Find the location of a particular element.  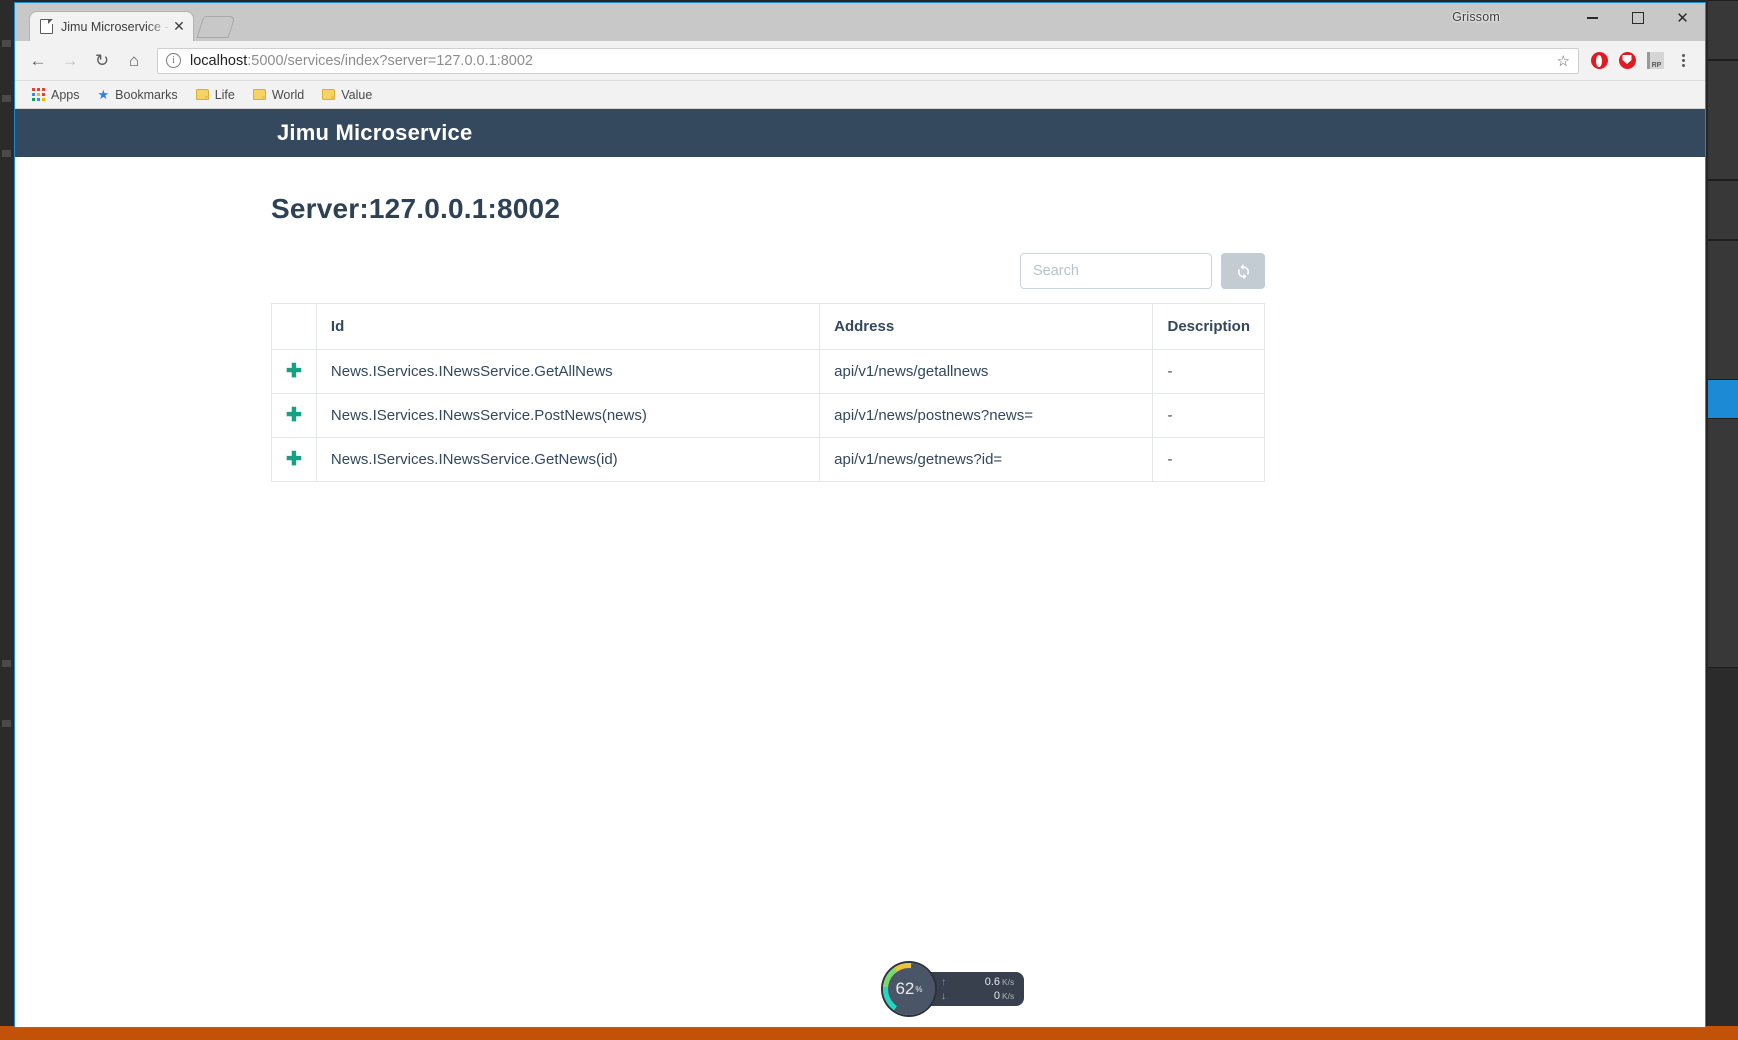

upload-arrow-icon: ↑ is located at coordinates (943, 982).